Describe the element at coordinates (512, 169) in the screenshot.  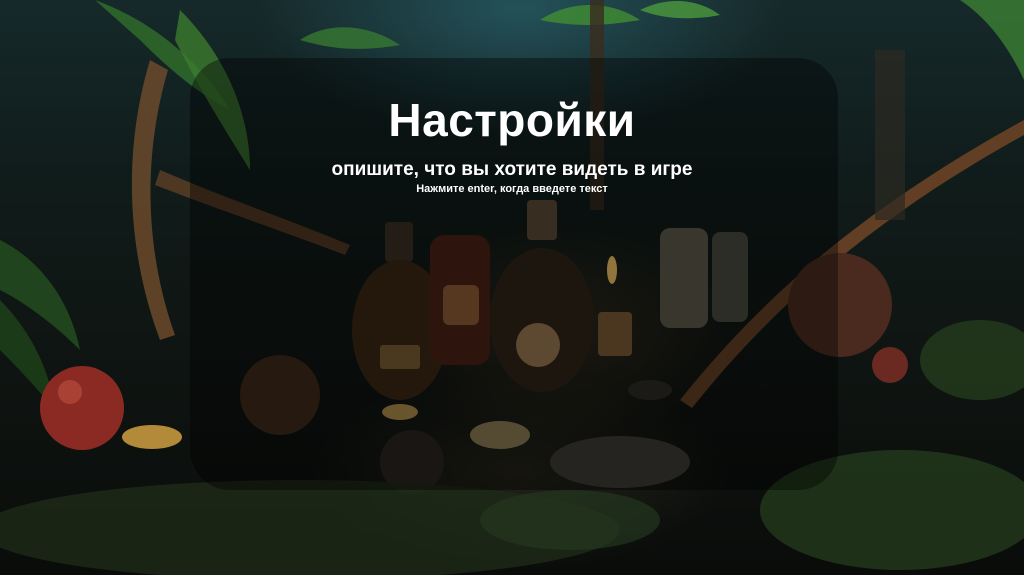
I see `prompt-label: опишите, что вы хотите видеть в игре` at that location.